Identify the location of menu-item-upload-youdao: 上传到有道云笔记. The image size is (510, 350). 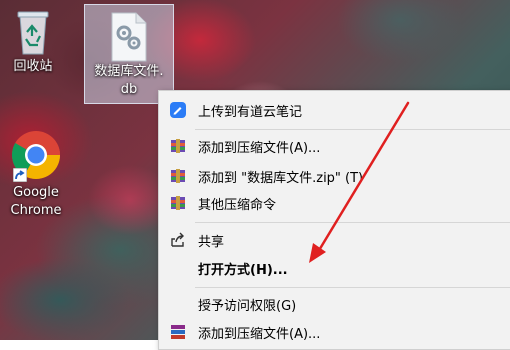
(334, 110).